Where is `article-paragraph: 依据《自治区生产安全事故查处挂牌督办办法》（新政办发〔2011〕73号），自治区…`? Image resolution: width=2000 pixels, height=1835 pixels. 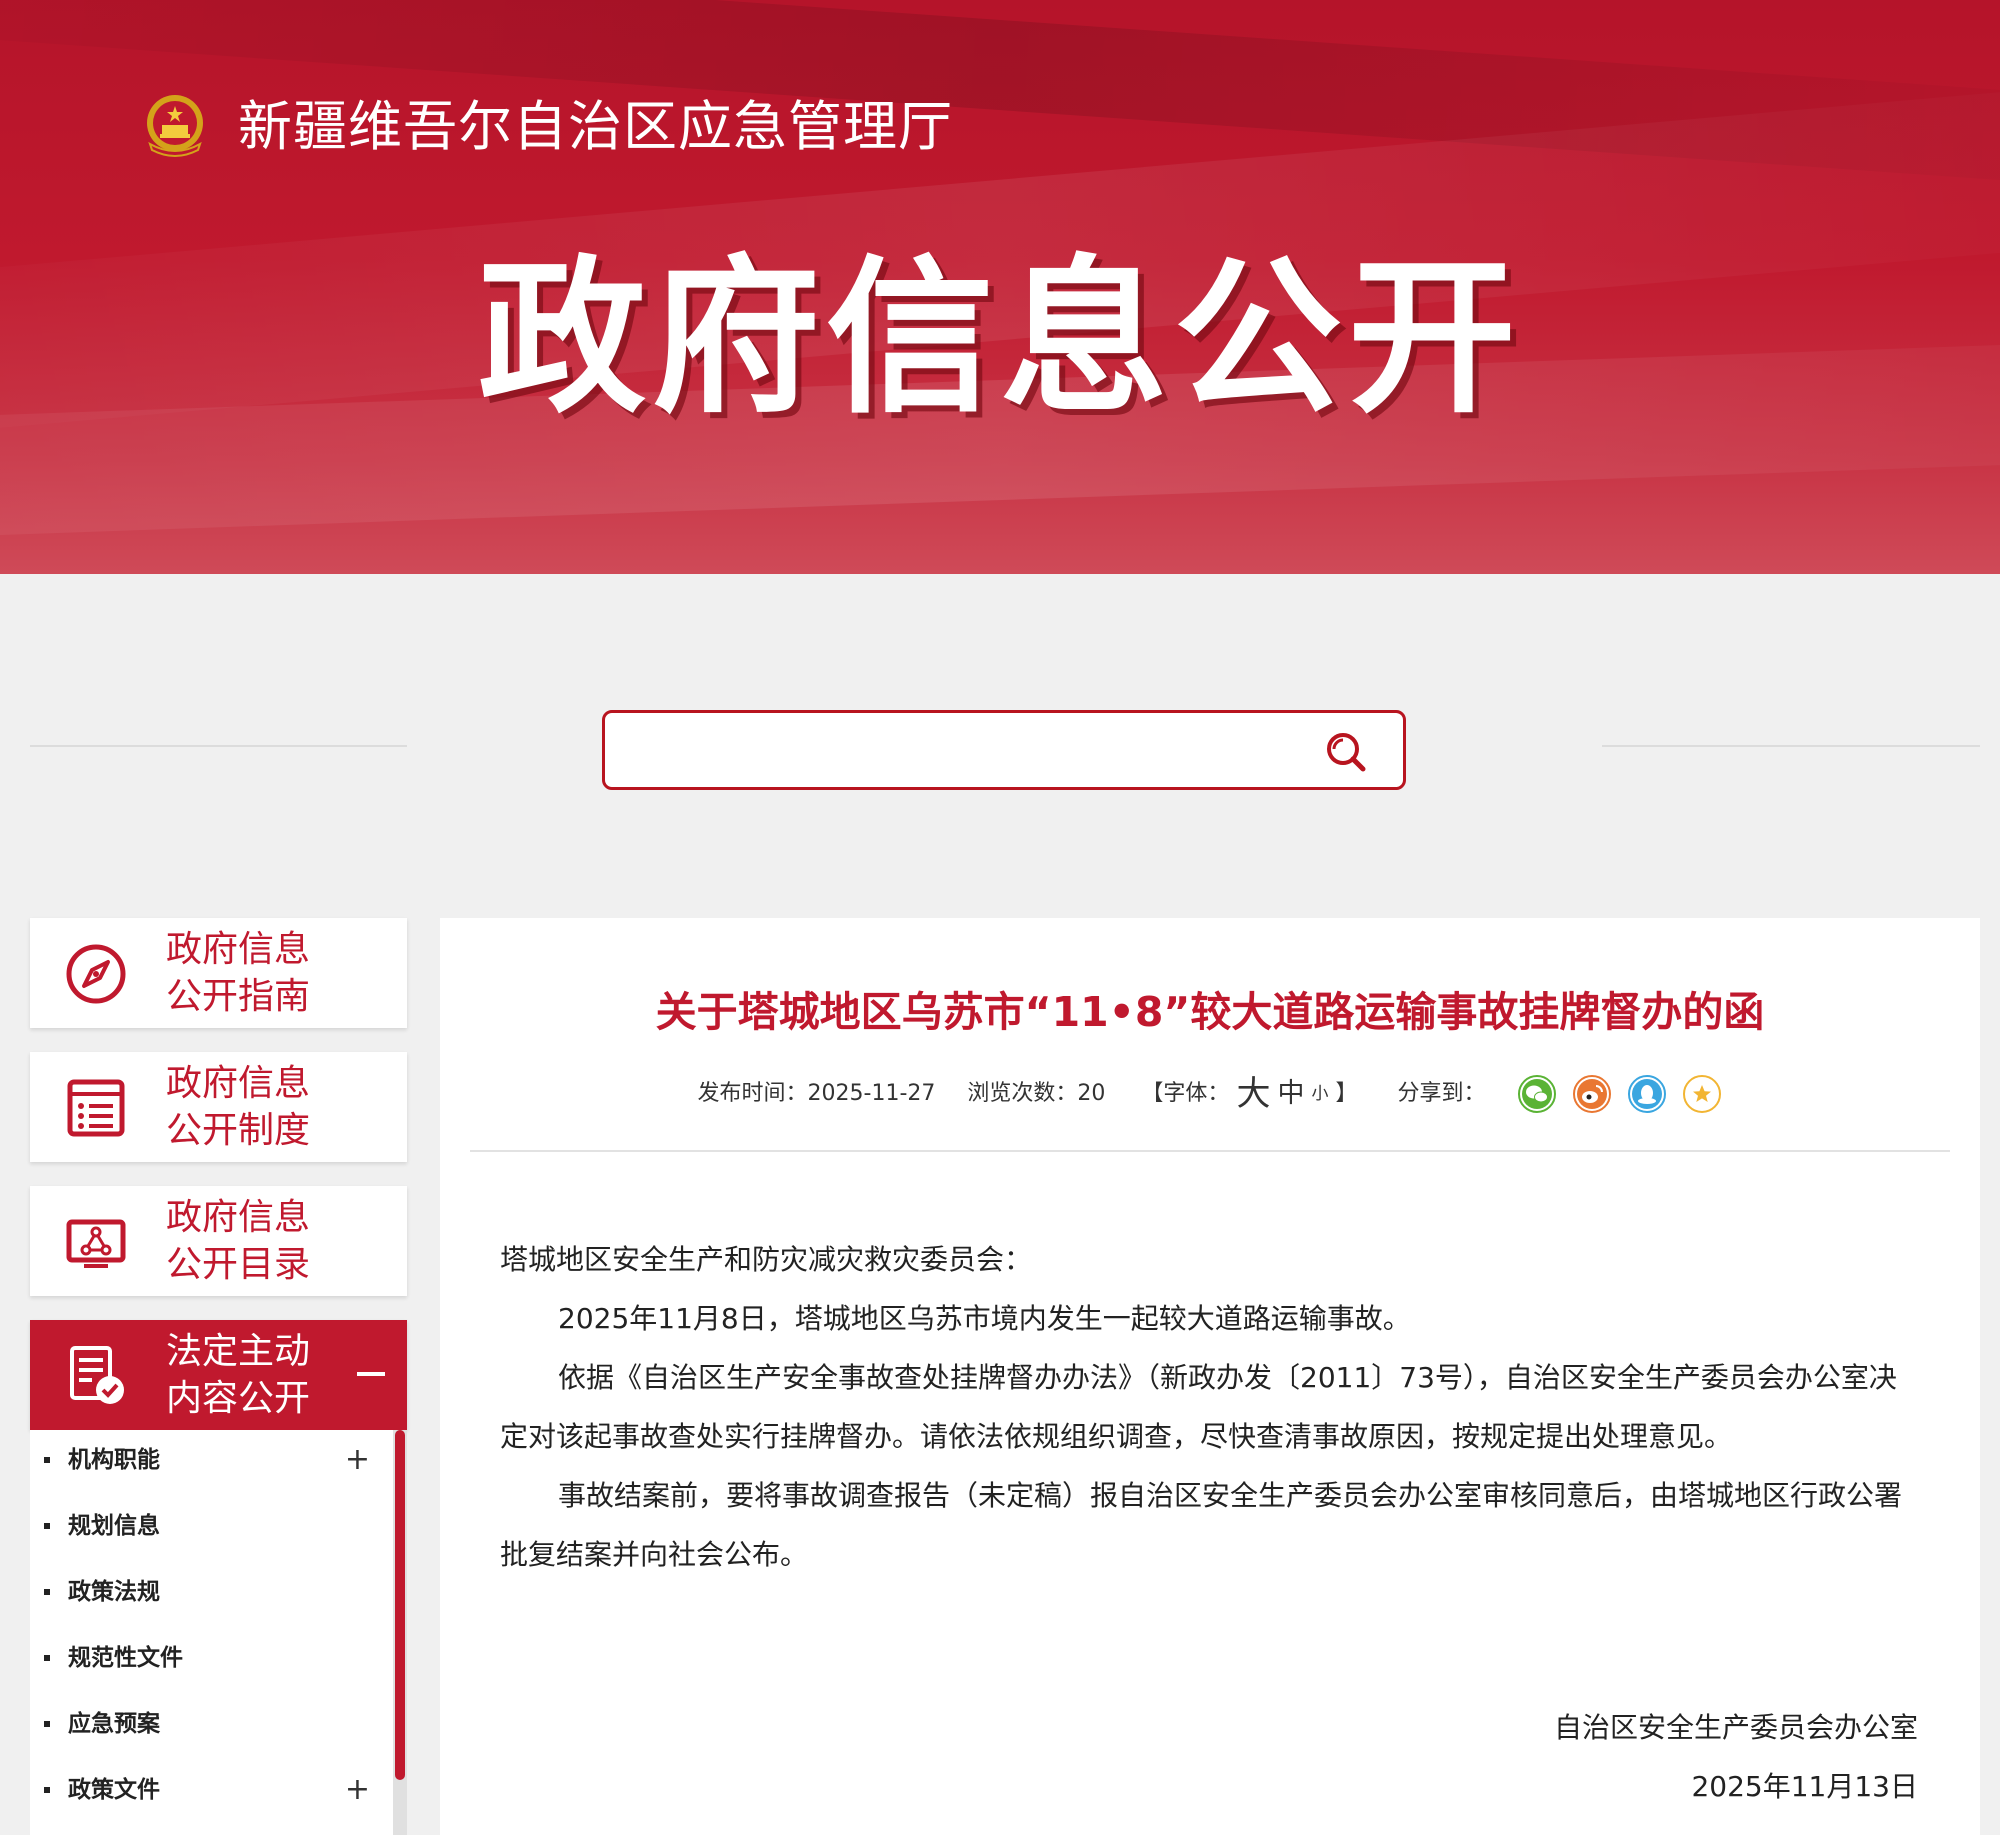
article-paragraph: 依据《自治区生产安全事故查处挂牌督办办法》（新政办发〔2011〕73号），自治区… is located at coordinates (1198, 1407).